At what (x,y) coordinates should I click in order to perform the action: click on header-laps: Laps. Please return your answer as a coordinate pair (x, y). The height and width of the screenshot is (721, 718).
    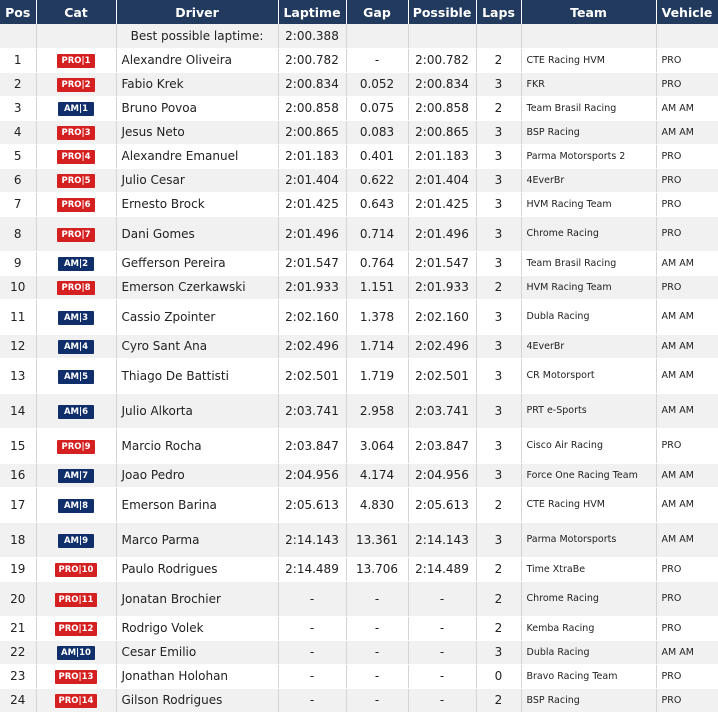
    Looking at the image, I should click on (499, 12).